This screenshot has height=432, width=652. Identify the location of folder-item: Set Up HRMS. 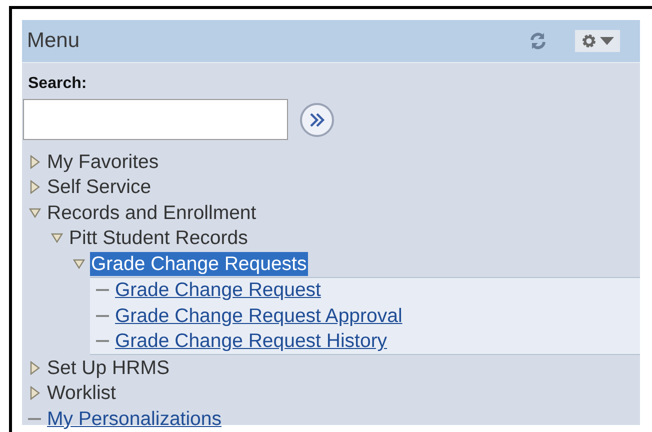
(108, 368).